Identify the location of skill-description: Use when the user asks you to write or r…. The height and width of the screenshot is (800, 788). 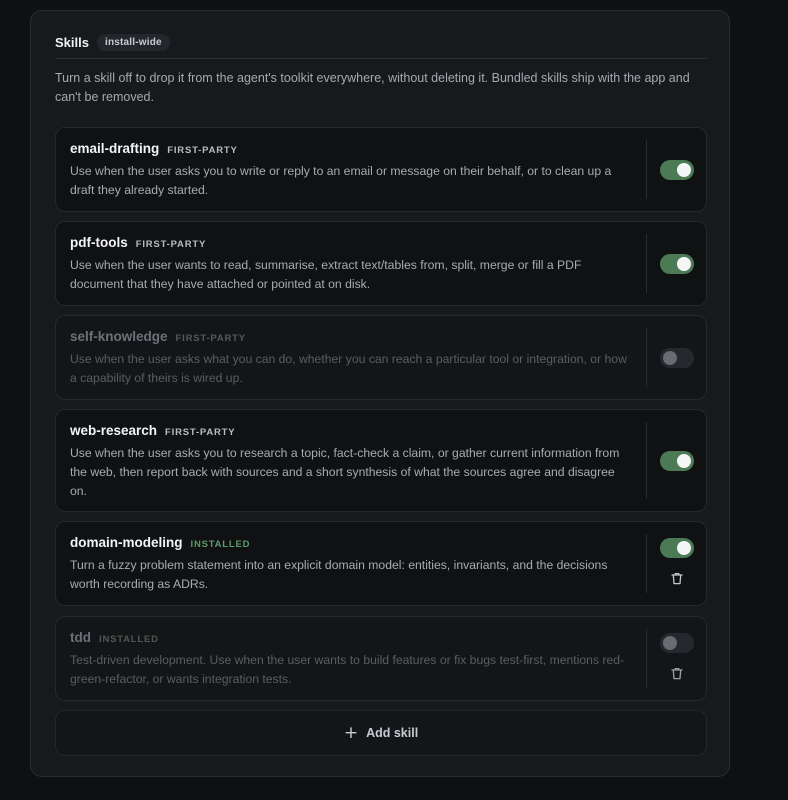
(341, 180).